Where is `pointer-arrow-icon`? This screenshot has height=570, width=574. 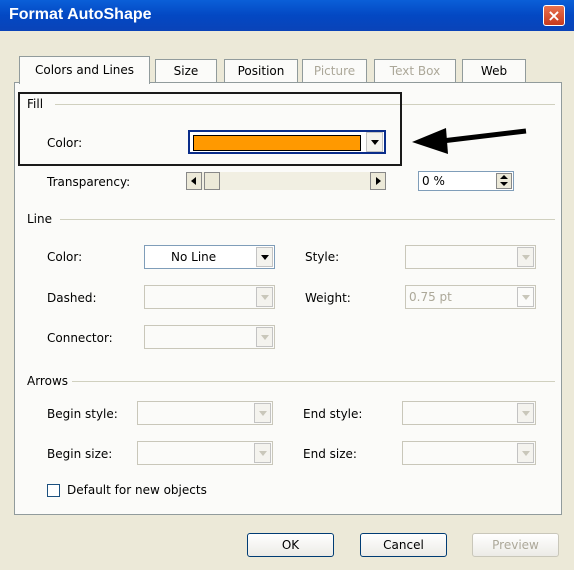
pointer-arrow-icon is located at coordinates (469, 141).